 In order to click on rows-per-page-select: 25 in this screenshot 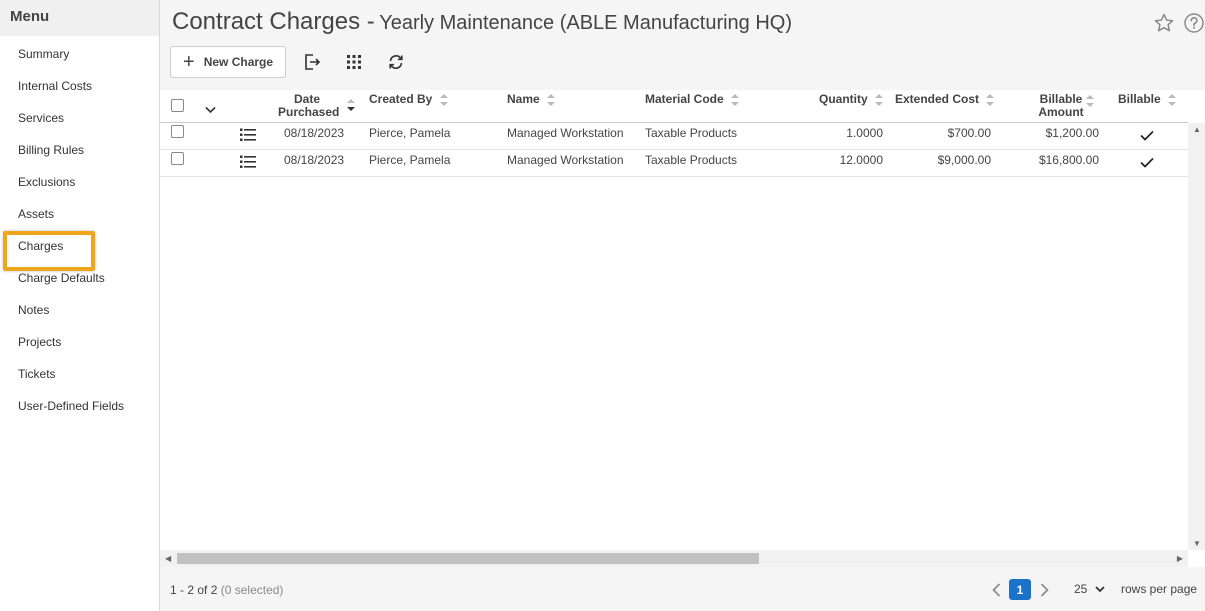, I will do `click(1096, 589)`.